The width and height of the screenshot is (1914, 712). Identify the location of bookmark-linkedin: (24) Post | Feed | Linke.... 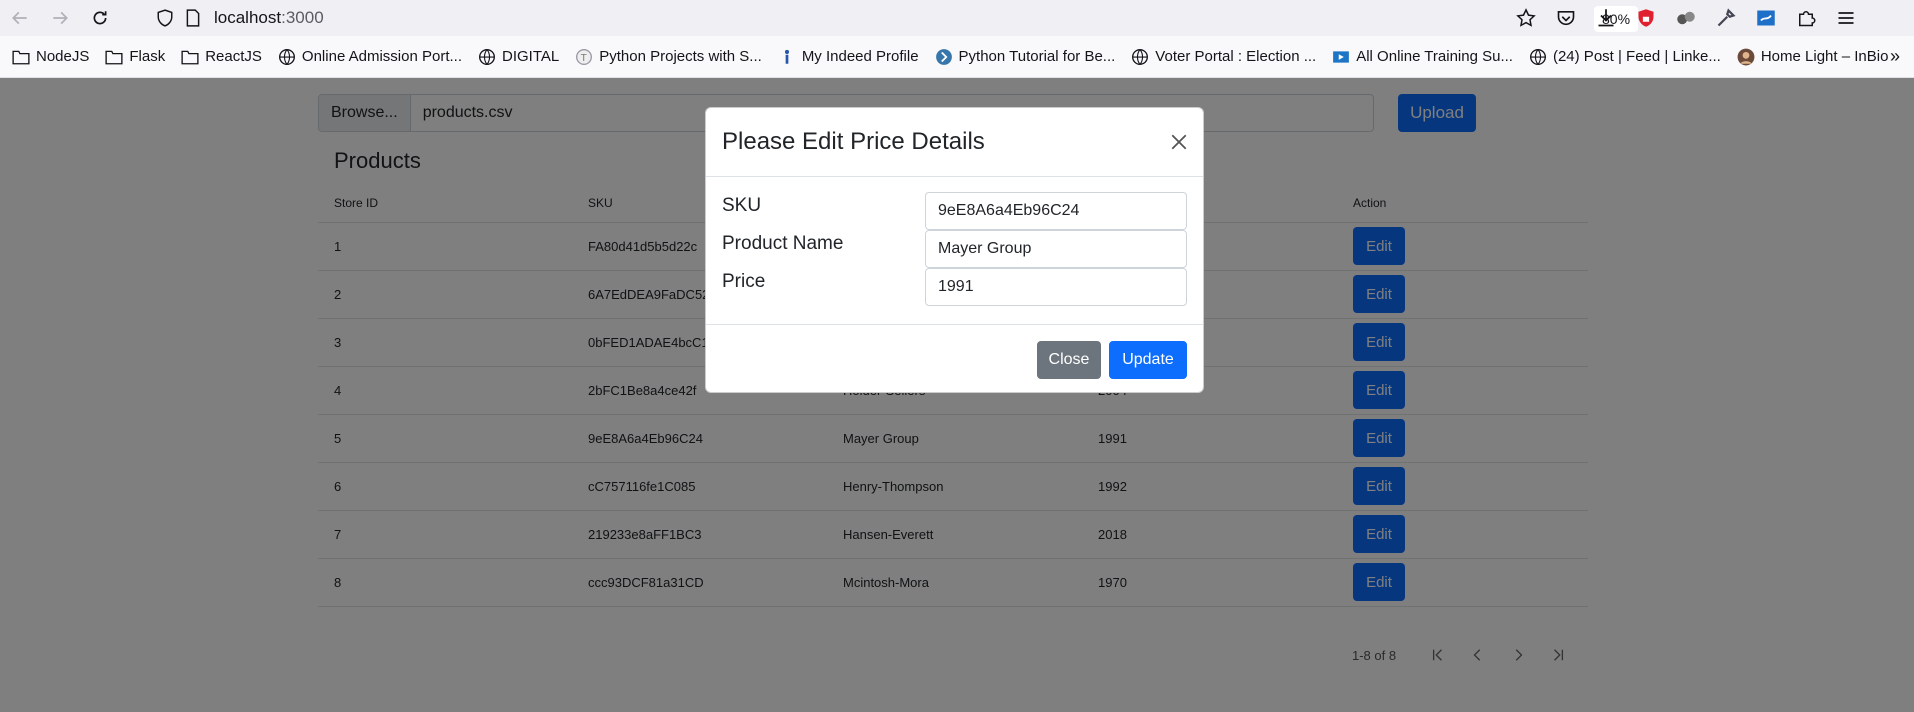
(1625, 57).